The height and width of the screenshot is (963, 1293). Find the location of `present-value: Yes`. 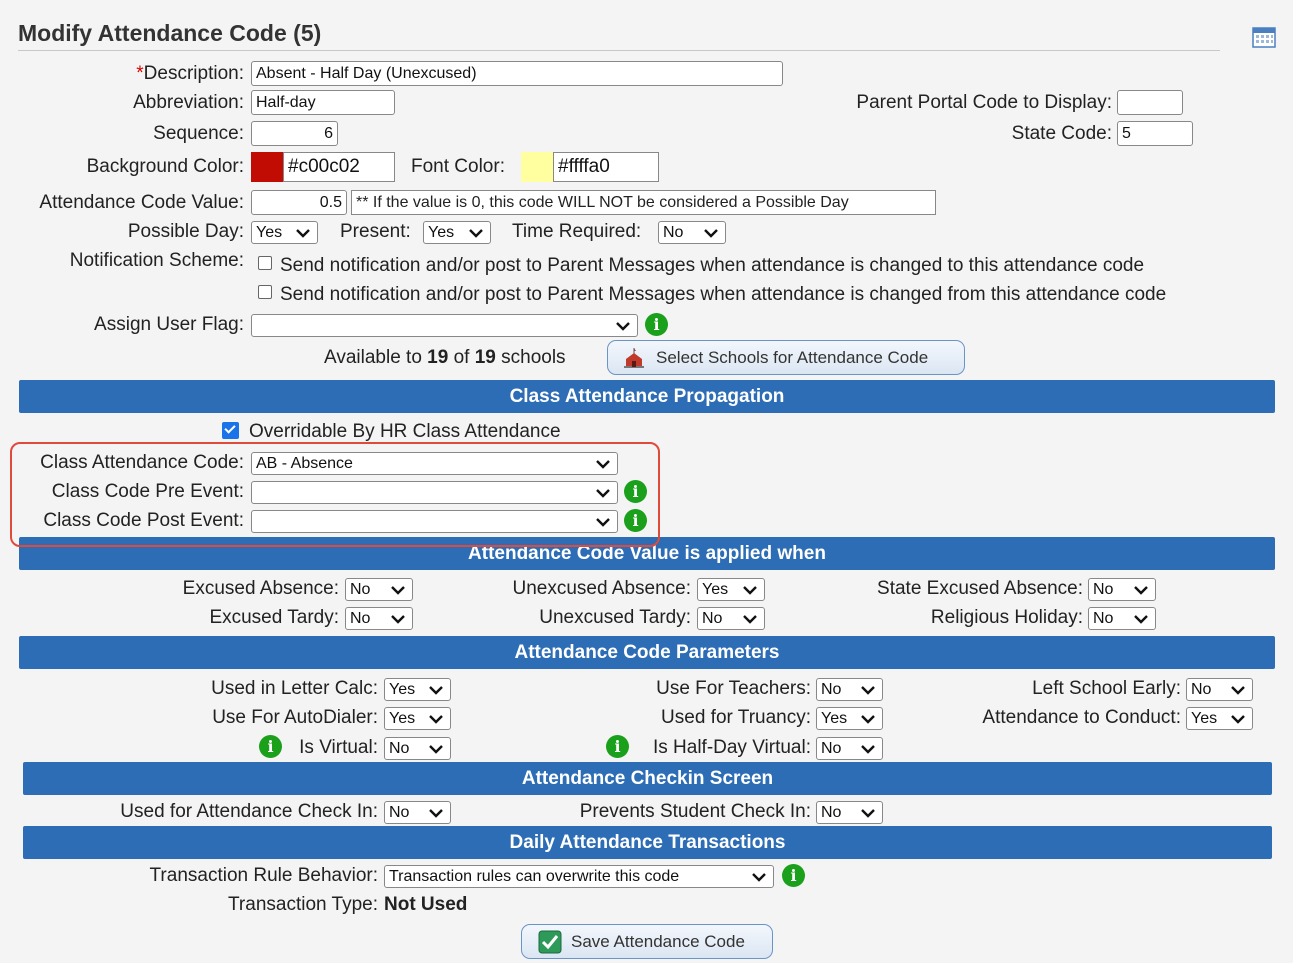

present-value: Yes is located at coordinates (441, 232).